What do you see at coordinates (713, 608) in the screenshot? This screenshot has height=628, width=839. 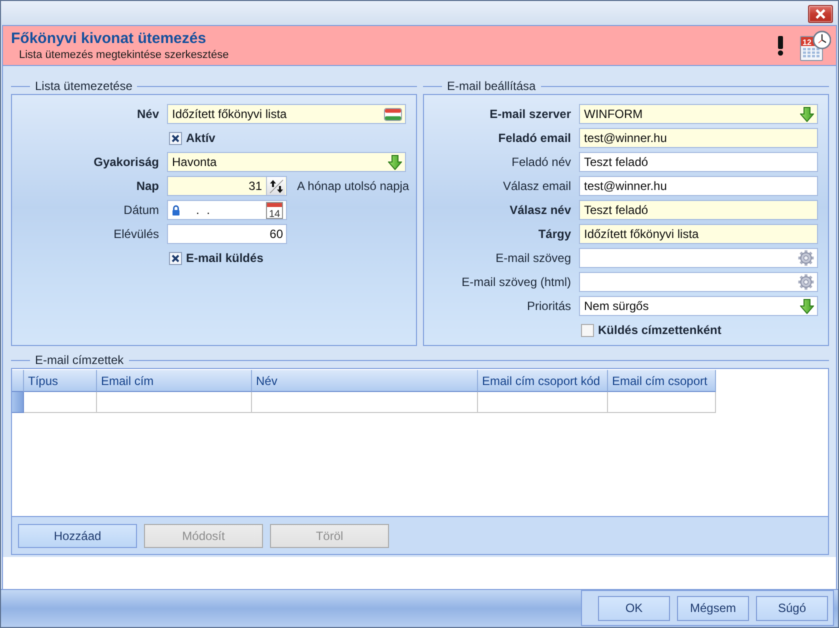 I see `cancel-button: Mégsem` at bounding box center [713, 608].